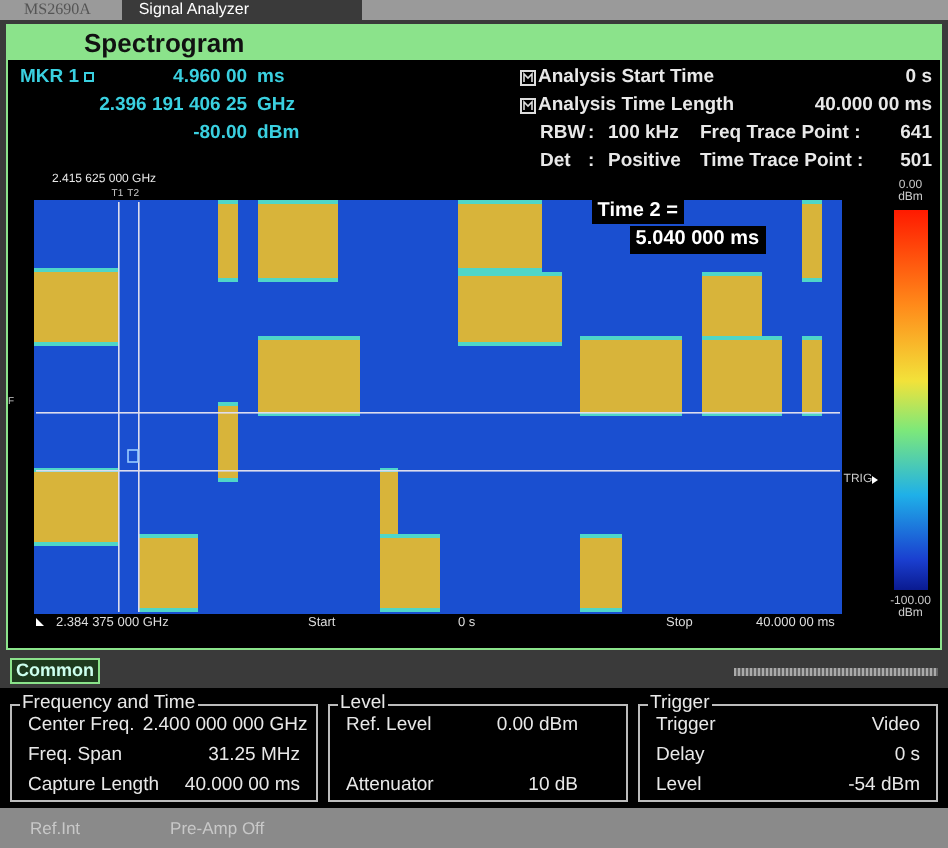 This screenshot has width=948, height=848. Describe the element at coordinates (686, 726) in the screenshot. I see `setting-label: Trigger` at that location.